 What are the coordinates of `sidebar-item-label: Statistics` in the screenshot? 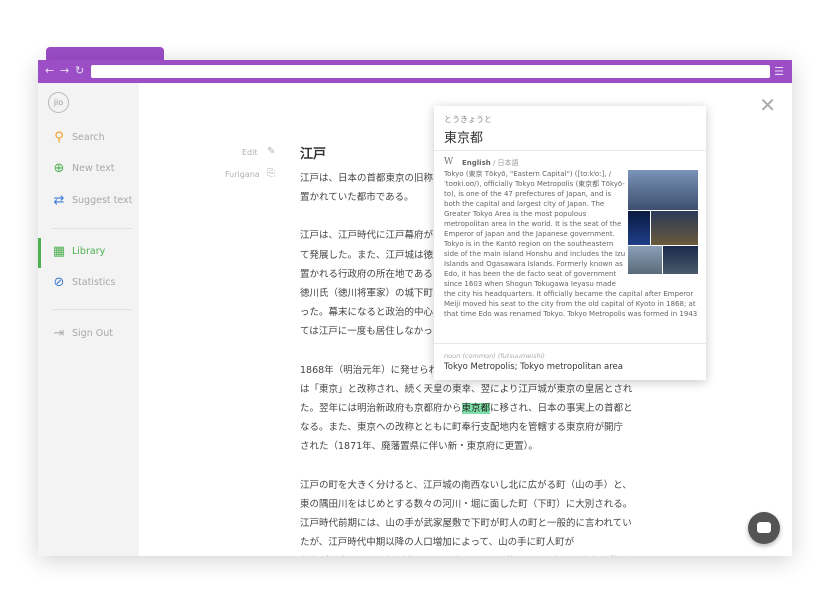 It's located at (94, 282).